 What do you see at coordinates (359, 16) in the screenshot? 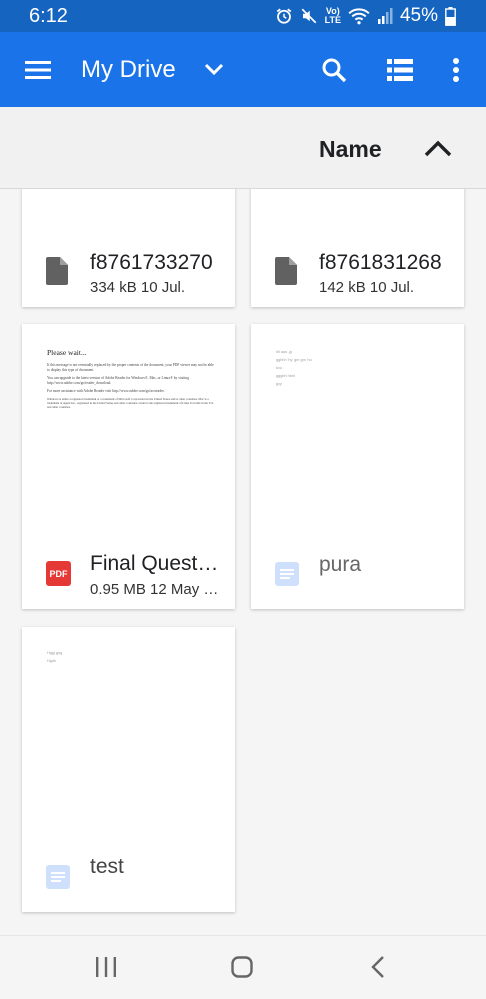
I see `wifi-icon` at bounding box center [359, 16].